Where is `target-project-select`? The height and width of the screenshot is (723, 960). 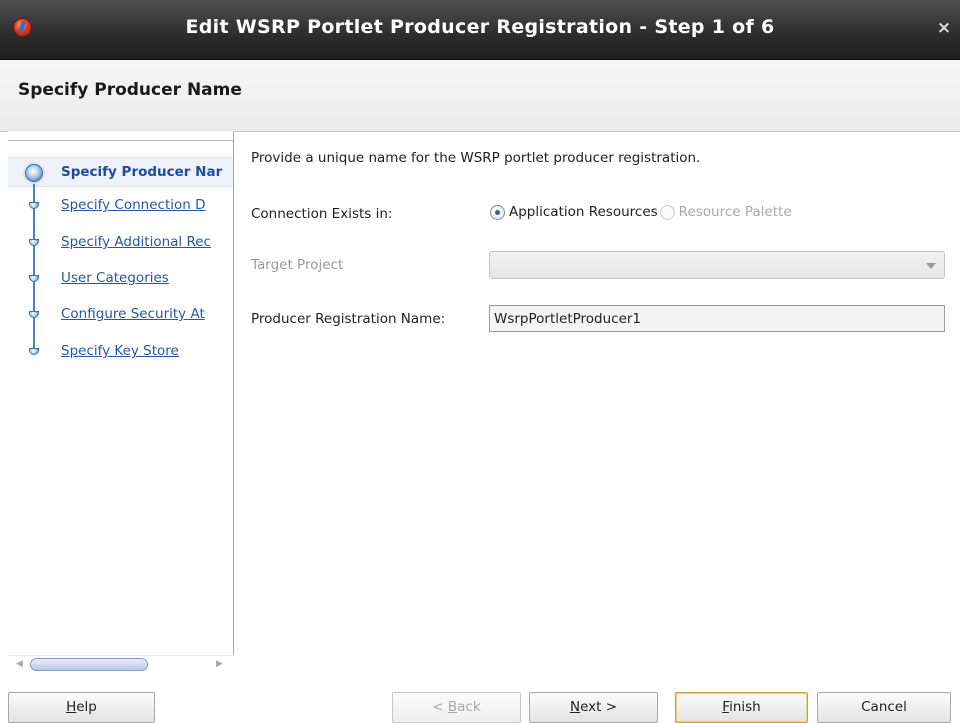
target-project-select is located at coordinates (717, 265).